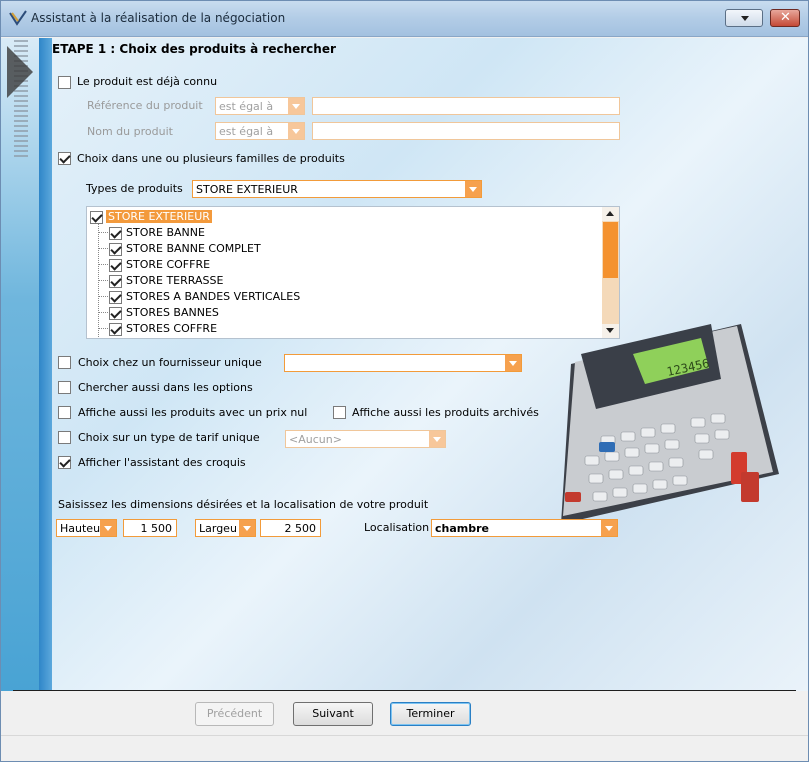 Image resolution: width=809 pixels, height=762 pixels. I want to click on archived-label: Affiche aussi les produits archivés, so click(445, 412).